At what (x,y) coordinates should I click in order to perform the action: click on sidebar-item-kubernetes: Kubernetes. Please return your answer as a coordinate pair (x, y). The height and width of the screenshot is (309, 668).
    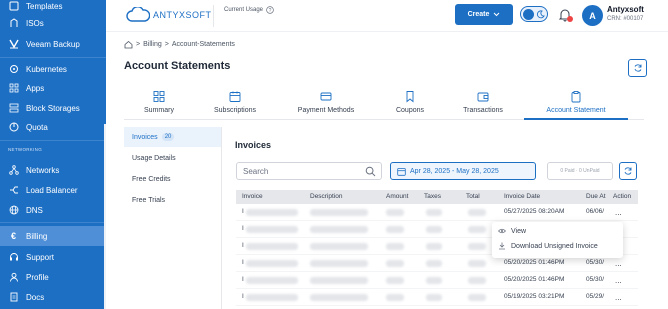
    Looking at the image, I should click on (53, 69).